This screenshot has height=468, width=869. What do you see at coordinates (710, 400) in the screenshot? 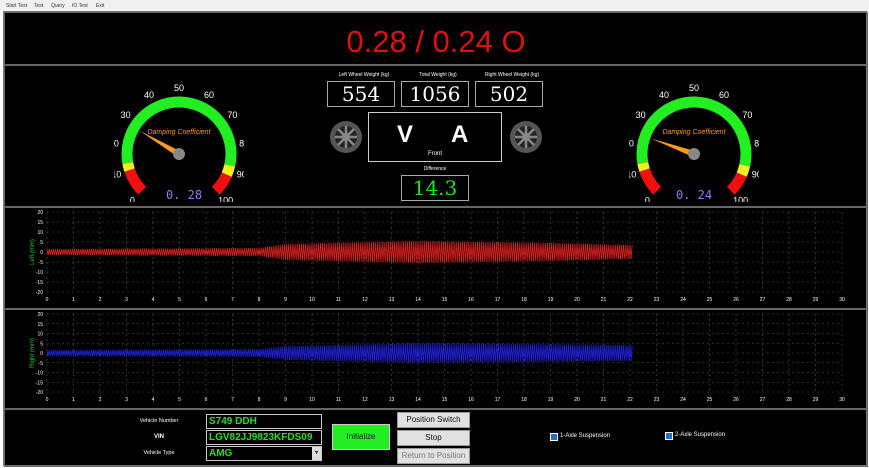
I see `right-chart-x-tick: 25` at bounding box center [710, 400].